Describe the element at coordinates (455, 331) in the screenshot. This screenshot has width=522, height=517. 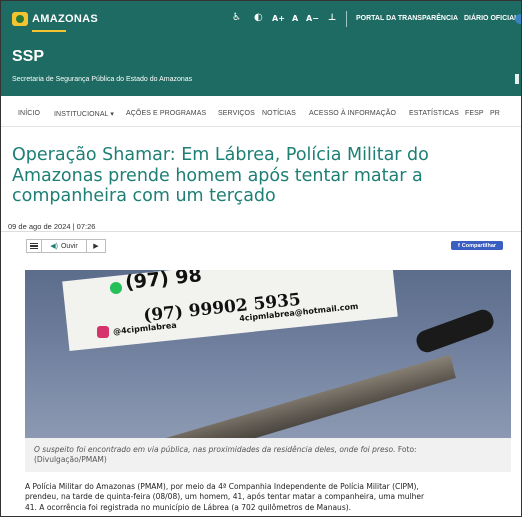
I see `machete-handle` at that location.